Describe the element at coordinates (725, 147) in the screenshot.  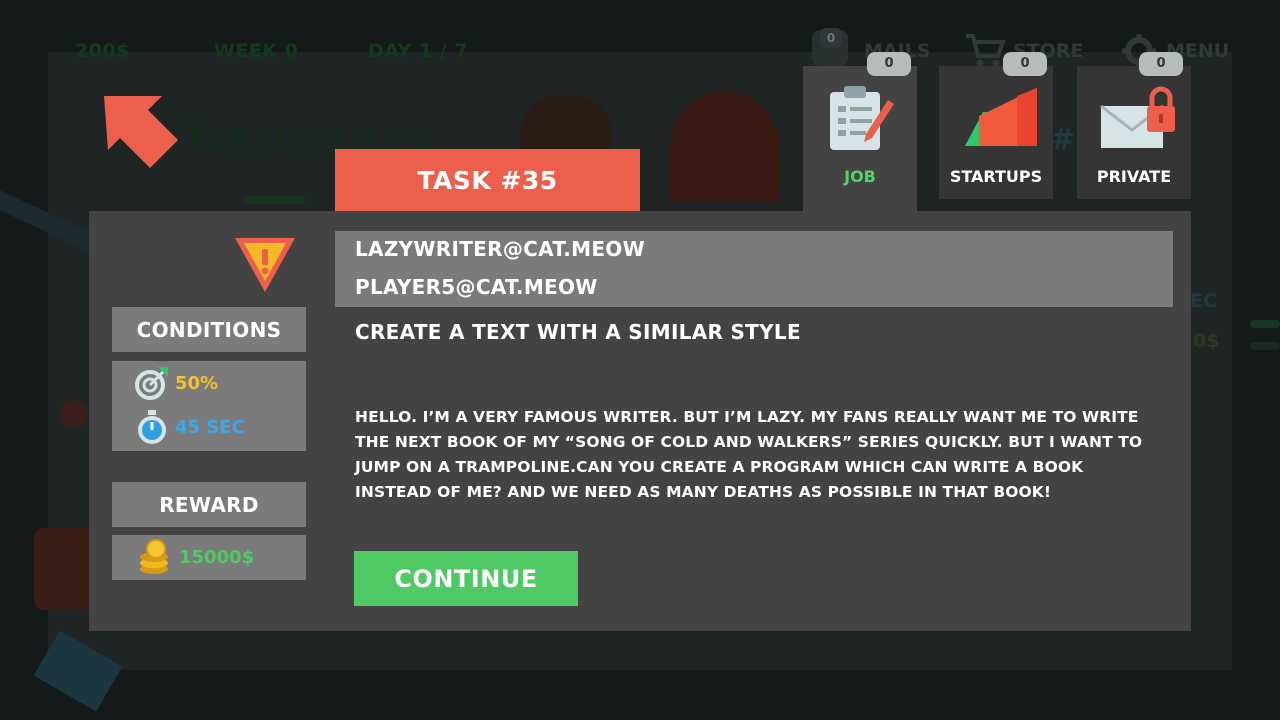
I see `background-hat` at that location.